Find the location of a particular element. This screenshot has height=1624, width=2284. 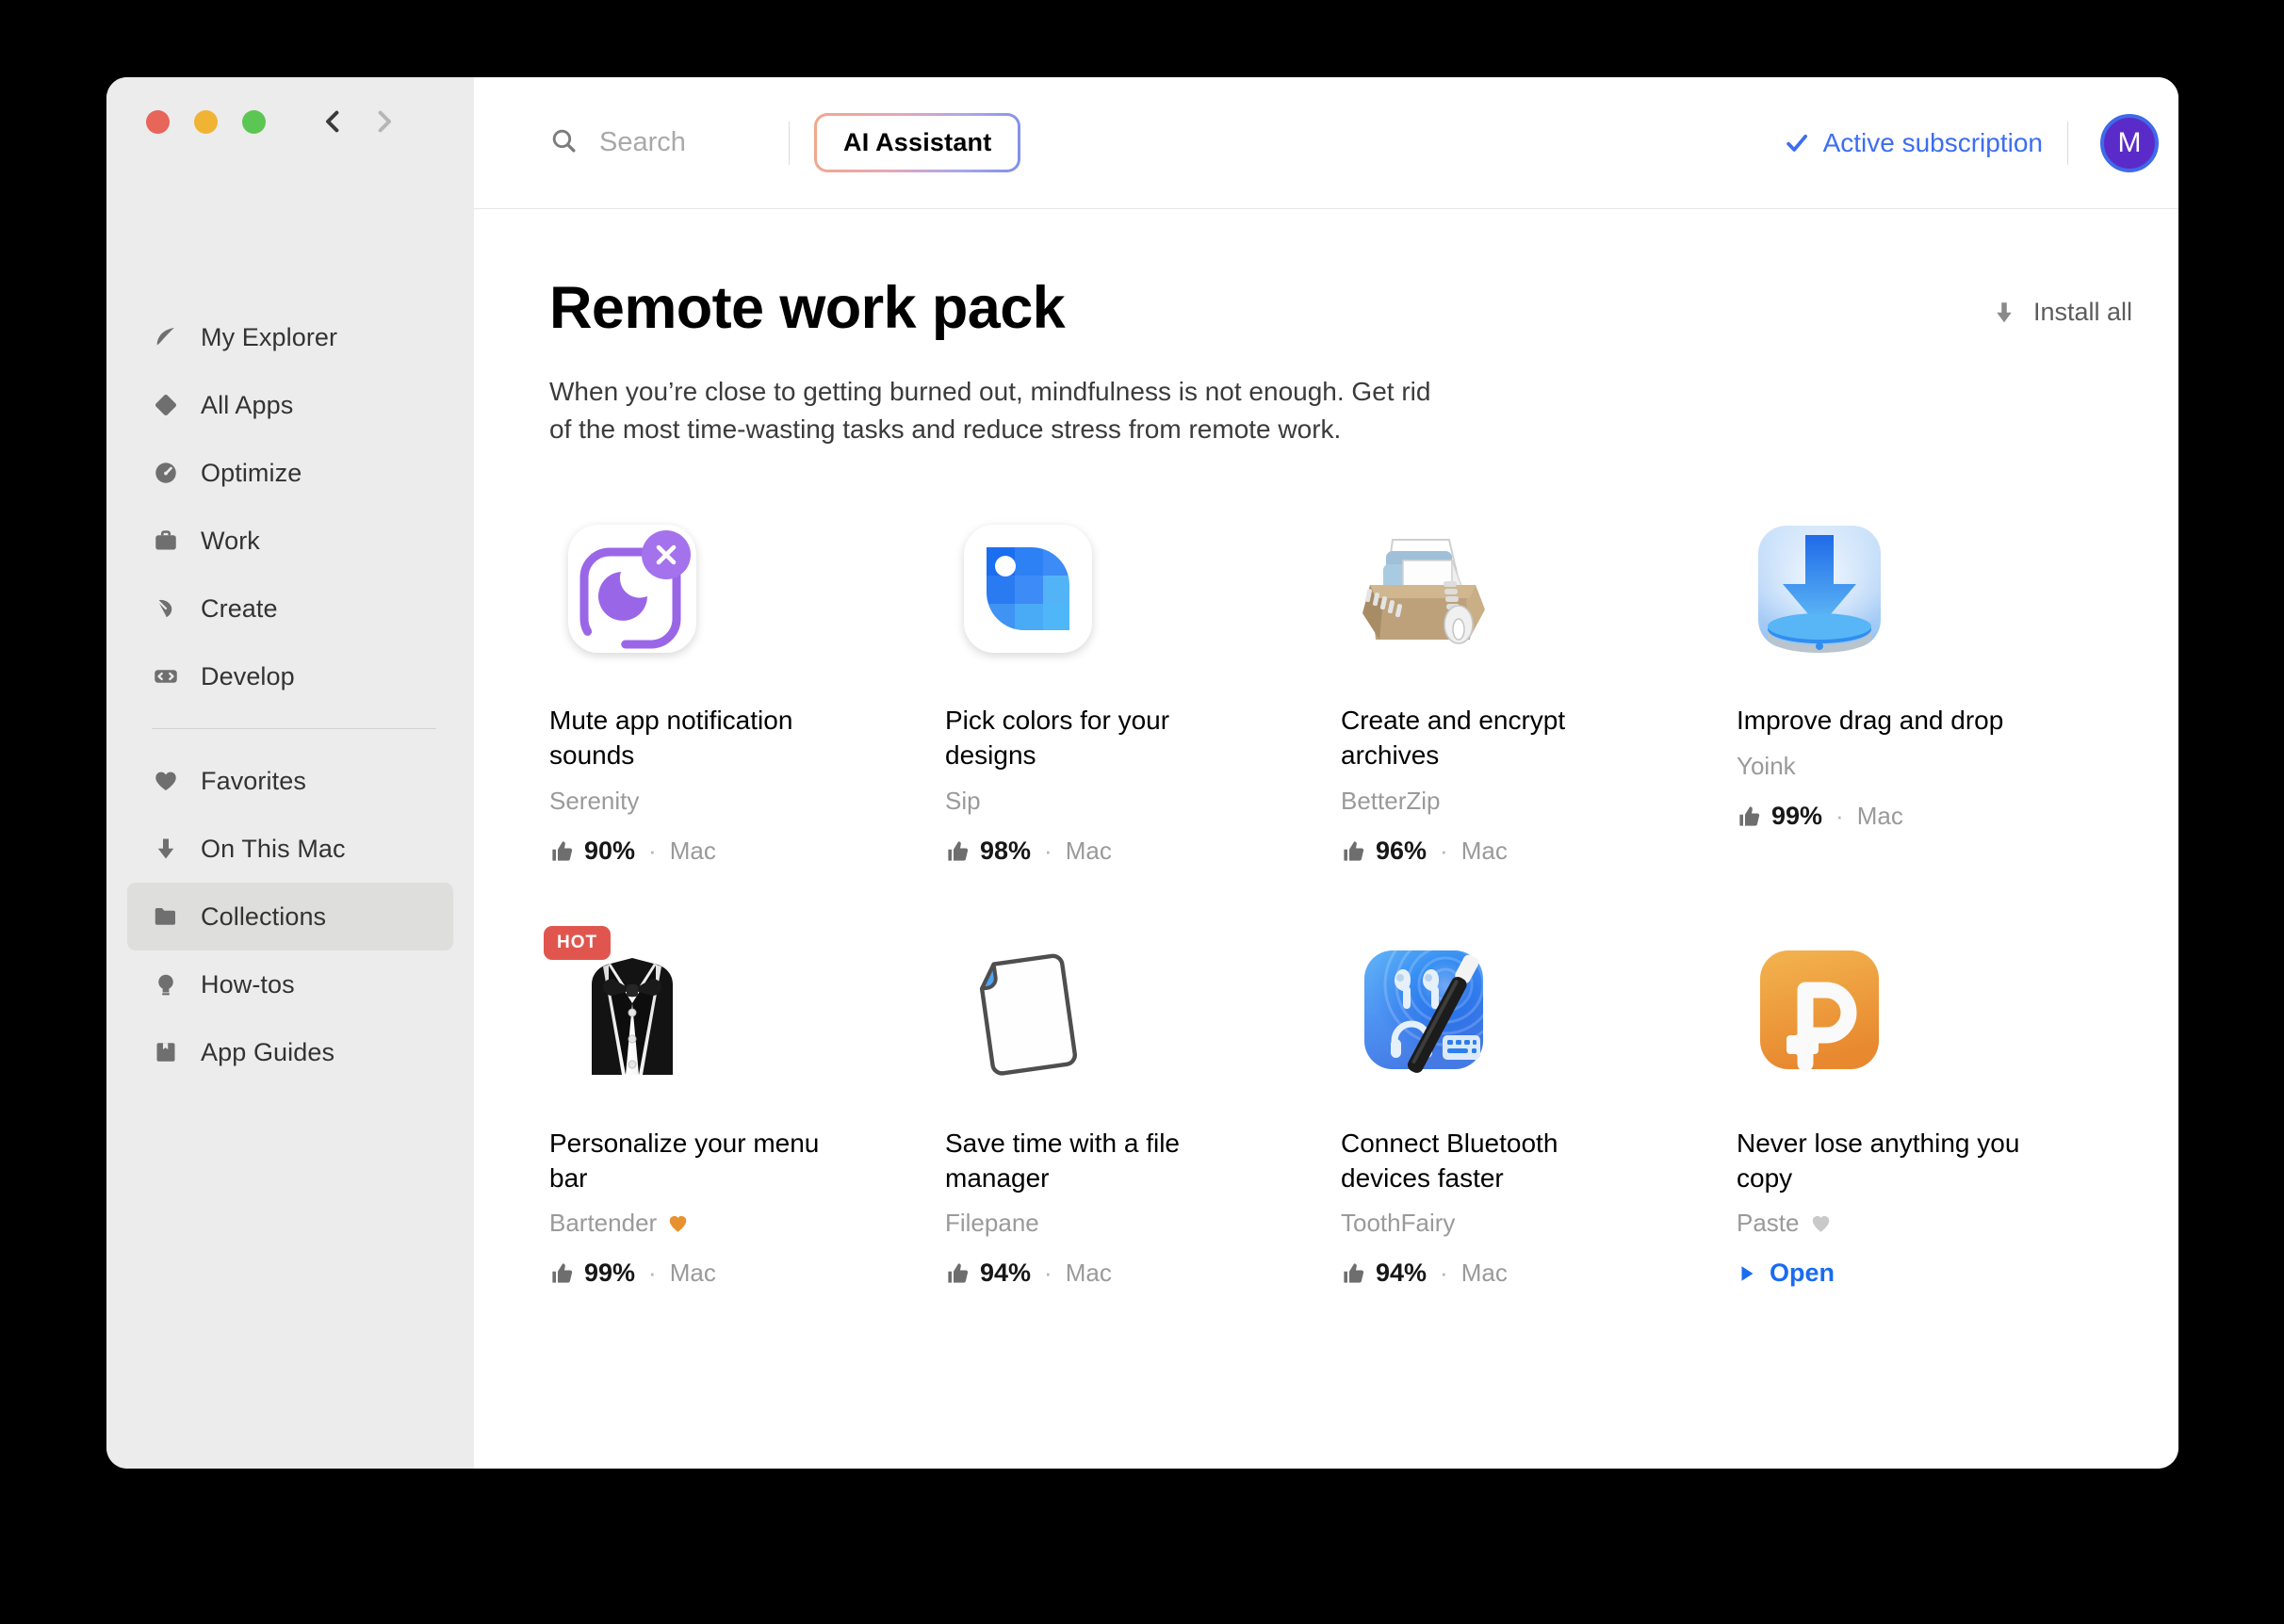

zoom-window-button is located at coordinates (254, 122).